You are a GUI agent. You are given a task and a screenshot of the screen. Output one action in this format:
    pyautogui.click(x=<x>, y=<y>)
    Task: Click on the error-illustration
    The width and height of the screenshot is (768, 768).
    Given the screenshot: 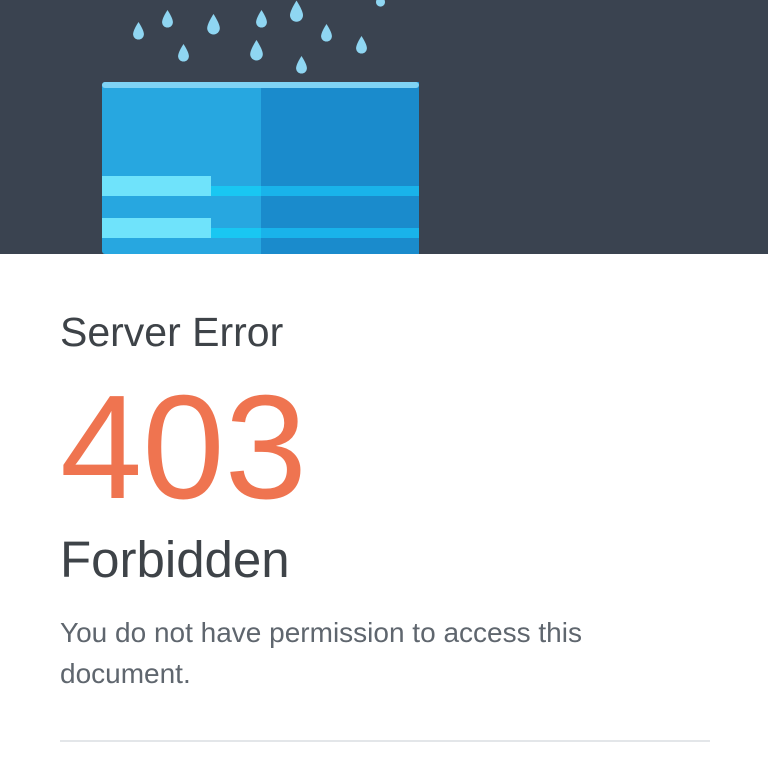 What is the action you would take?
    pyautogui.click(x=260, y=127)
    